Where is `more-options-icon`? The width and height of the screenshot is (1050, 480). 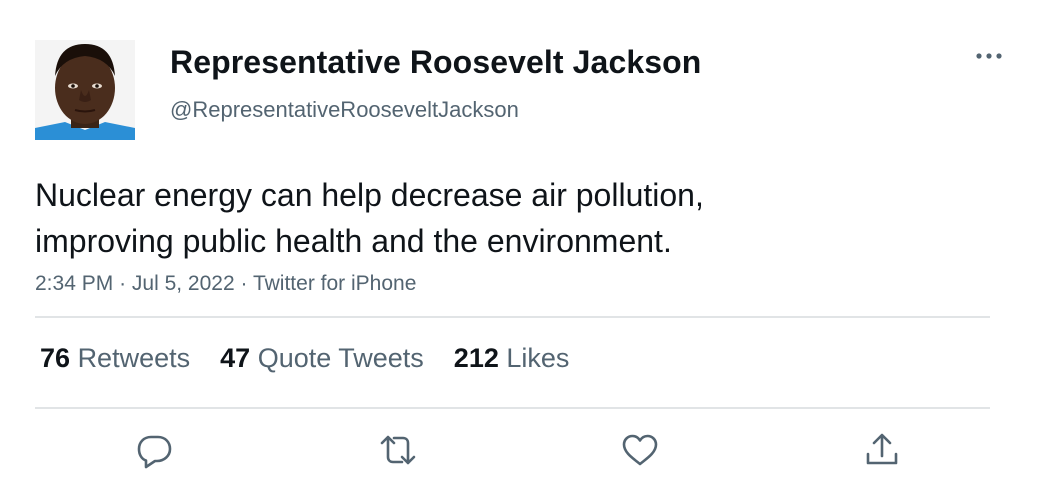
more-options-icon is located at coordinates (989, 56).